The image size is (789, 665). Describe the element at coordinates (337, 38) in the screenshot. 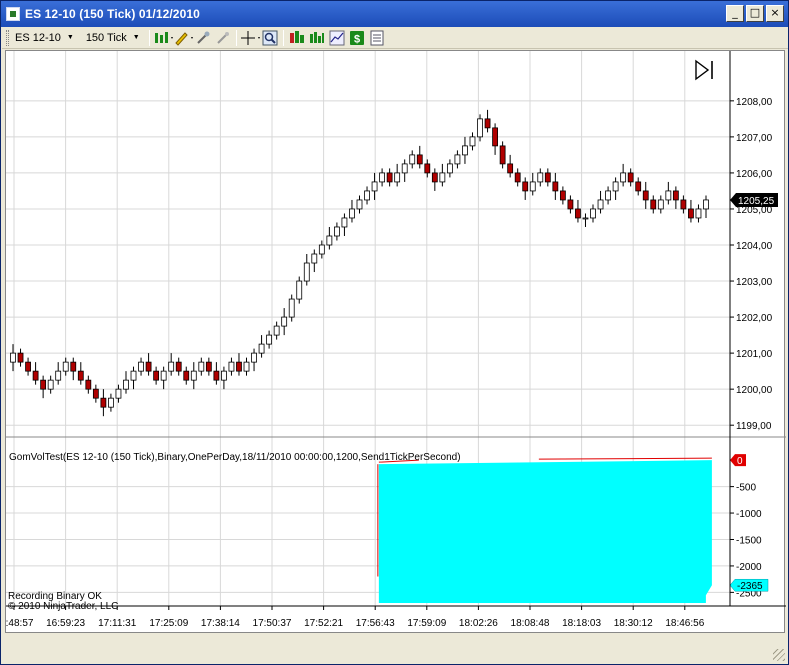

I see `data-box-icon` at that location.